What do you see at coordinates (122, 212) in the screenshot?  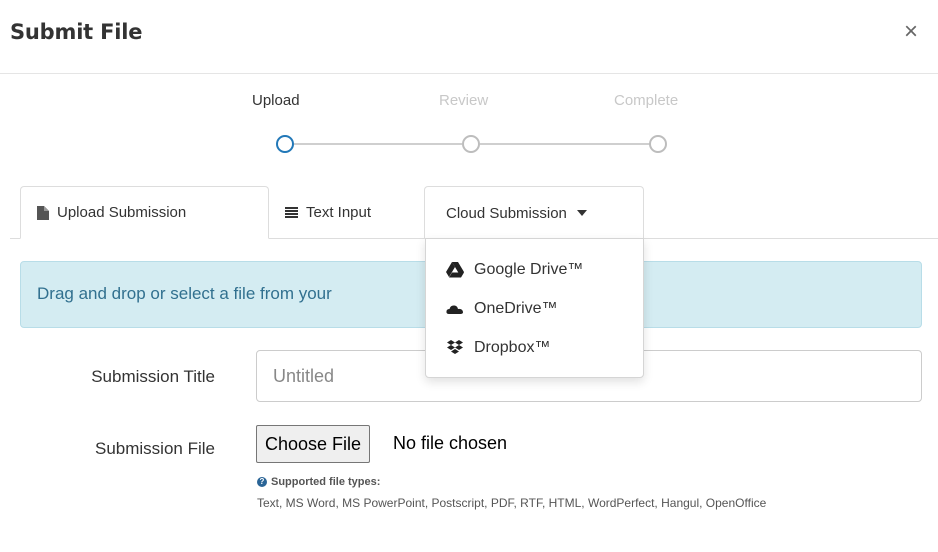 I see `tab-upload-label: Upload Submission` at bounding box center [122, 212].